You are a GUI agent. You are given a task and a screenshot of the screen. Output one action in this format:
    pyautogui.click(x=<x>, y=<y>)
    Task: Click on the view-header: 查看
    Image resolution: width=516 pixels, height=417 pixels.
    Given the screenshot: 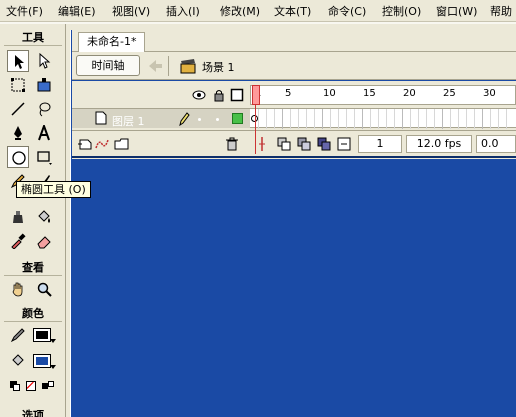 What is the action you would take?
    pyautogui.click(x=33, y=268)
    